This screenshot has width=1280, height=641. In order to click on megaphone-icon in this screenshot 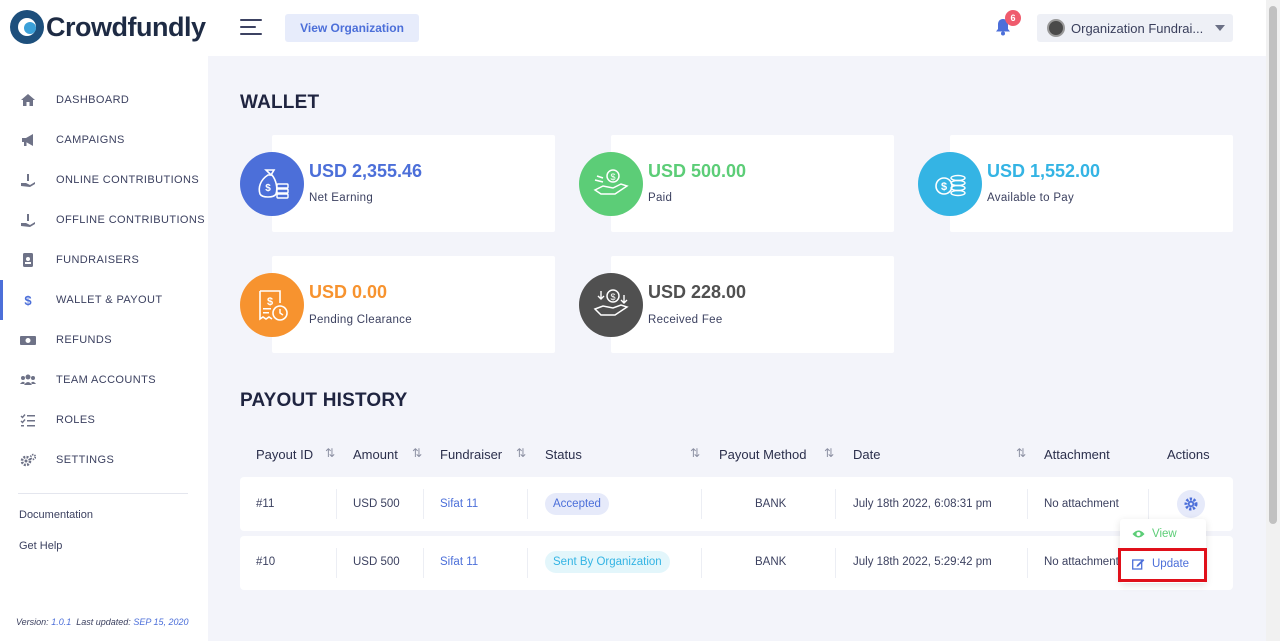, I will do `click(27, 140)`.